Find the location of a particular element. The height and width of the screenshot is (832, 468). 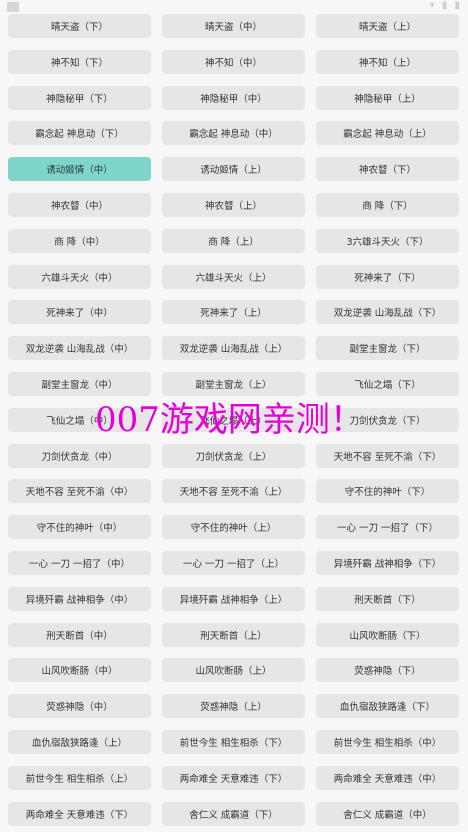

status-icons: ▾ ▮ ▮ is located at coordinates (445, 5).